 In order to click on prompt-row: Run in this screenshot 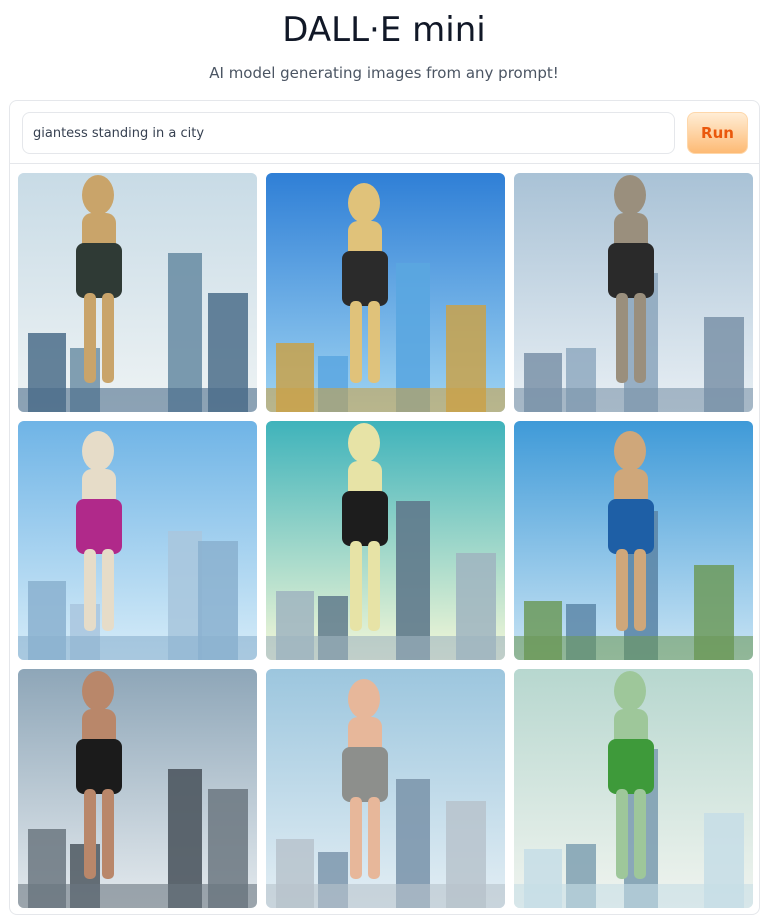, I will do `click(384, 132)`.